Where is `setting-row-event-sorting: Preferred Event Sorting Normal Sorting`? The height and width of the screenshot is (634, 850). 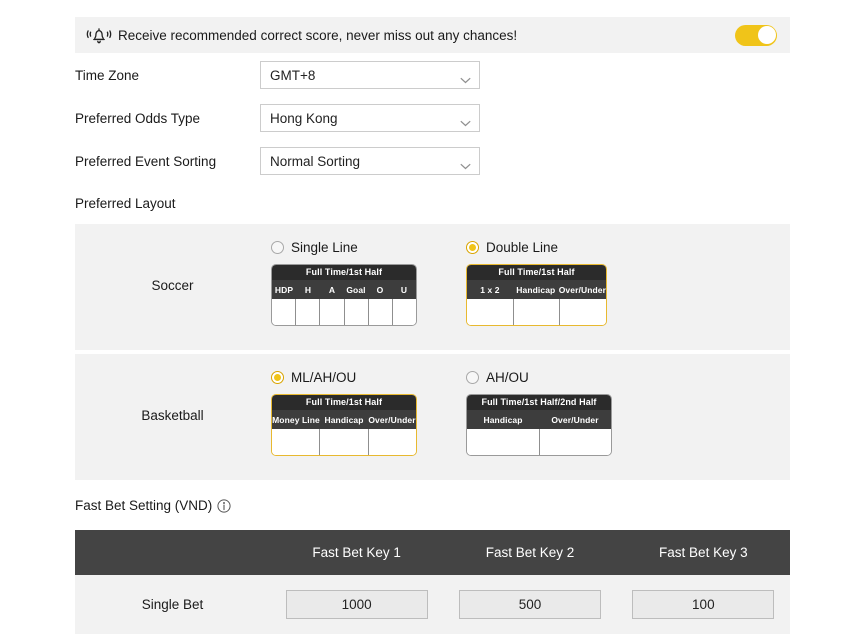 setting-row-event-sorting: Preferred Event Sorting Normal Sorting is located at coordinates (285, 161).